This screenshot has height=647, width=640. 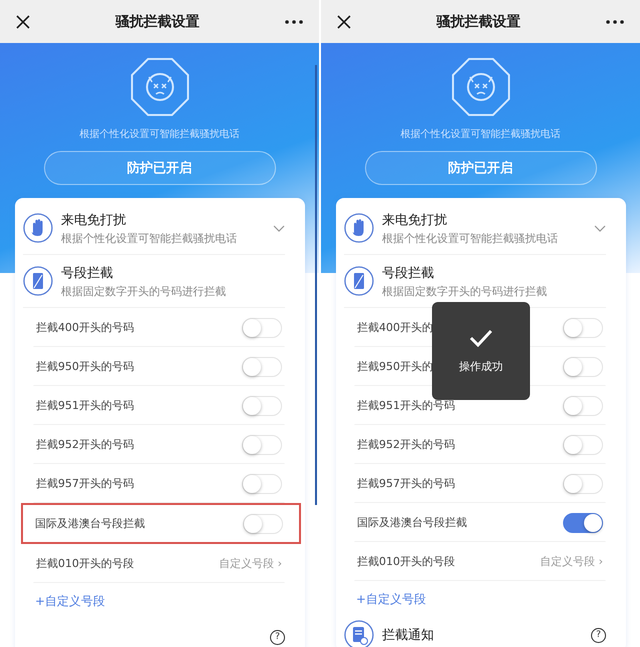 I want to click on row-label: 拦截950开头的号码, so click(x=85, y=366).